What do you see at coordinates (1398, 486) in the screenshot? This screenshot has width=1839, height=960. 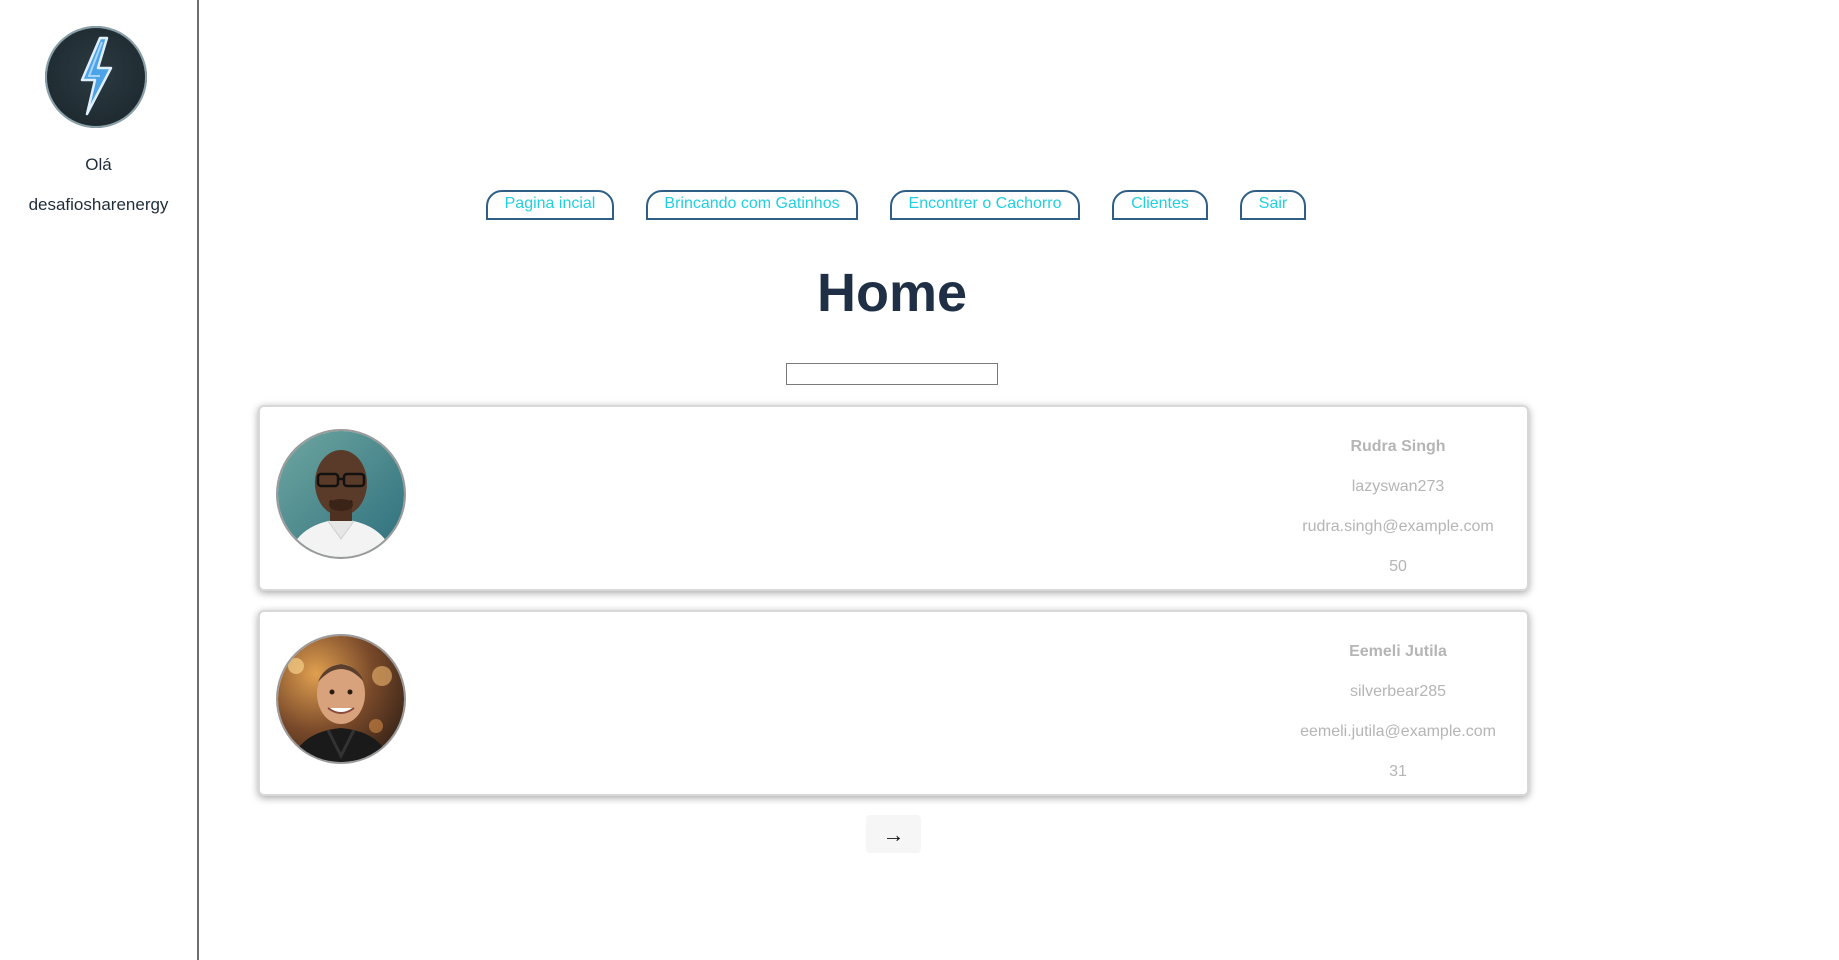 I see `user-username: lazyswan273` at bounding box center [1398, 486].